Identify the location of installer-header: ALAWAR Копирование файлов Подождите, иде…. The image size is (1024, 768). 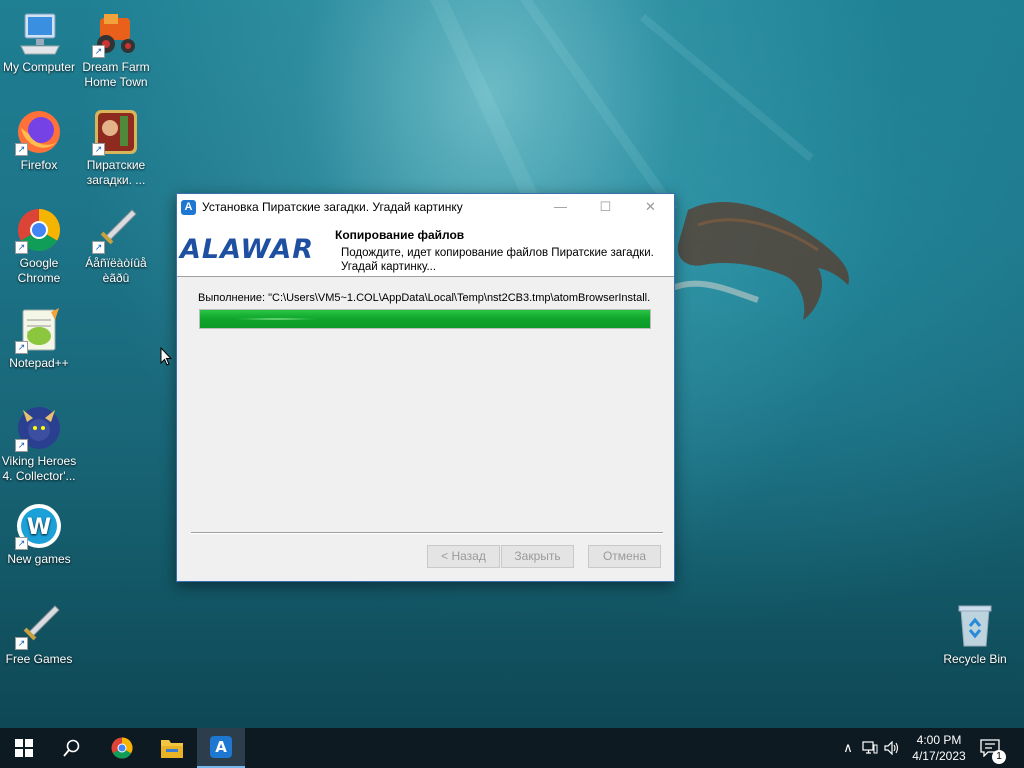
(425, 248).